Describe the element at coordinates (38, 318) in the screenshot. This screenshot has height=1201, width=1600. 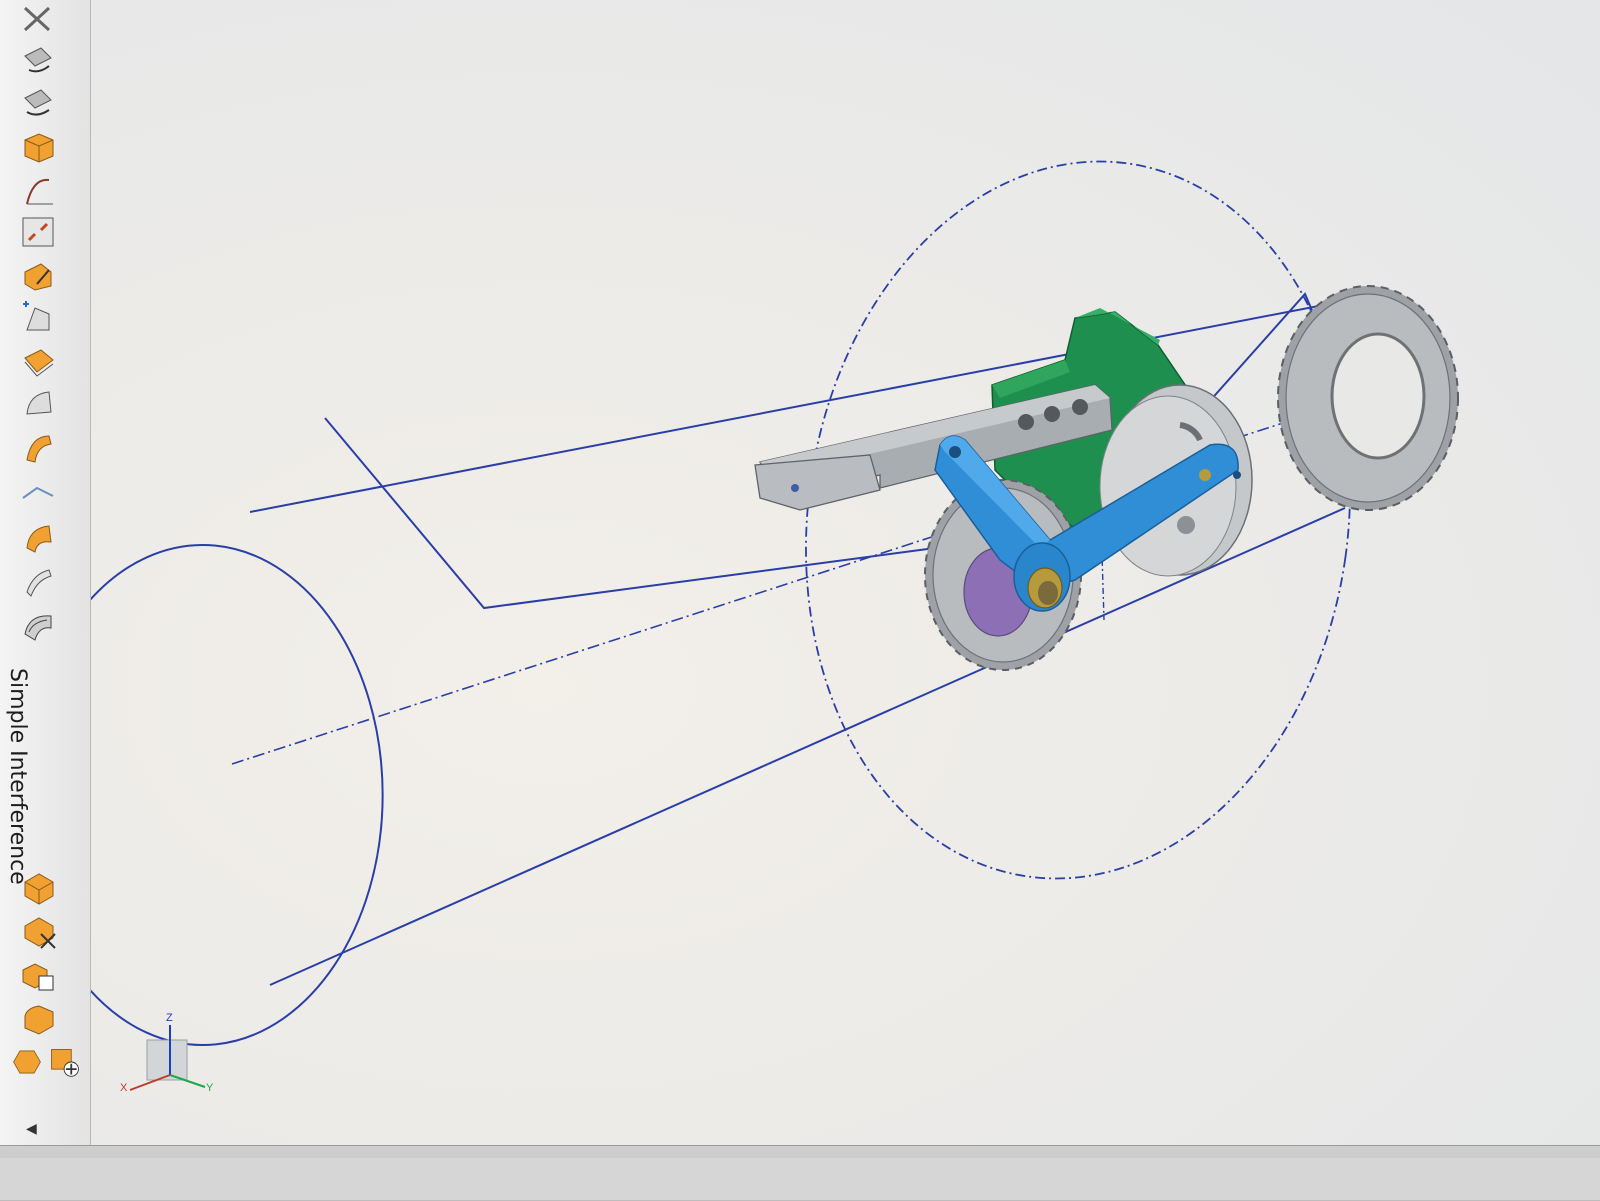
I see `add-surface-icon` at that location.